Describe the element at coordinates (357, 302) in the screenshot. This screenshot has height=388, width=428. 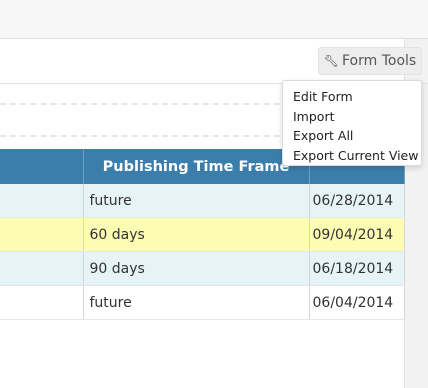
I see `date-cell: 06/04/2014` at that location.